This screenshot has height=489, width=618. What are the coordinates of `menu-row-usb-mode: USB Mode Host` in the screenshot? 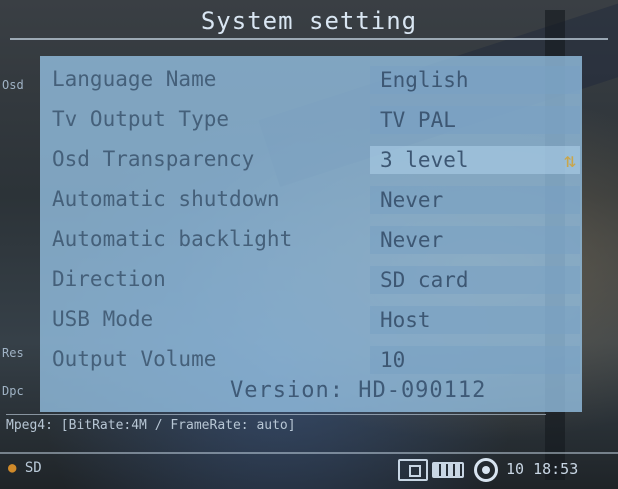 It's located at (316, 319).